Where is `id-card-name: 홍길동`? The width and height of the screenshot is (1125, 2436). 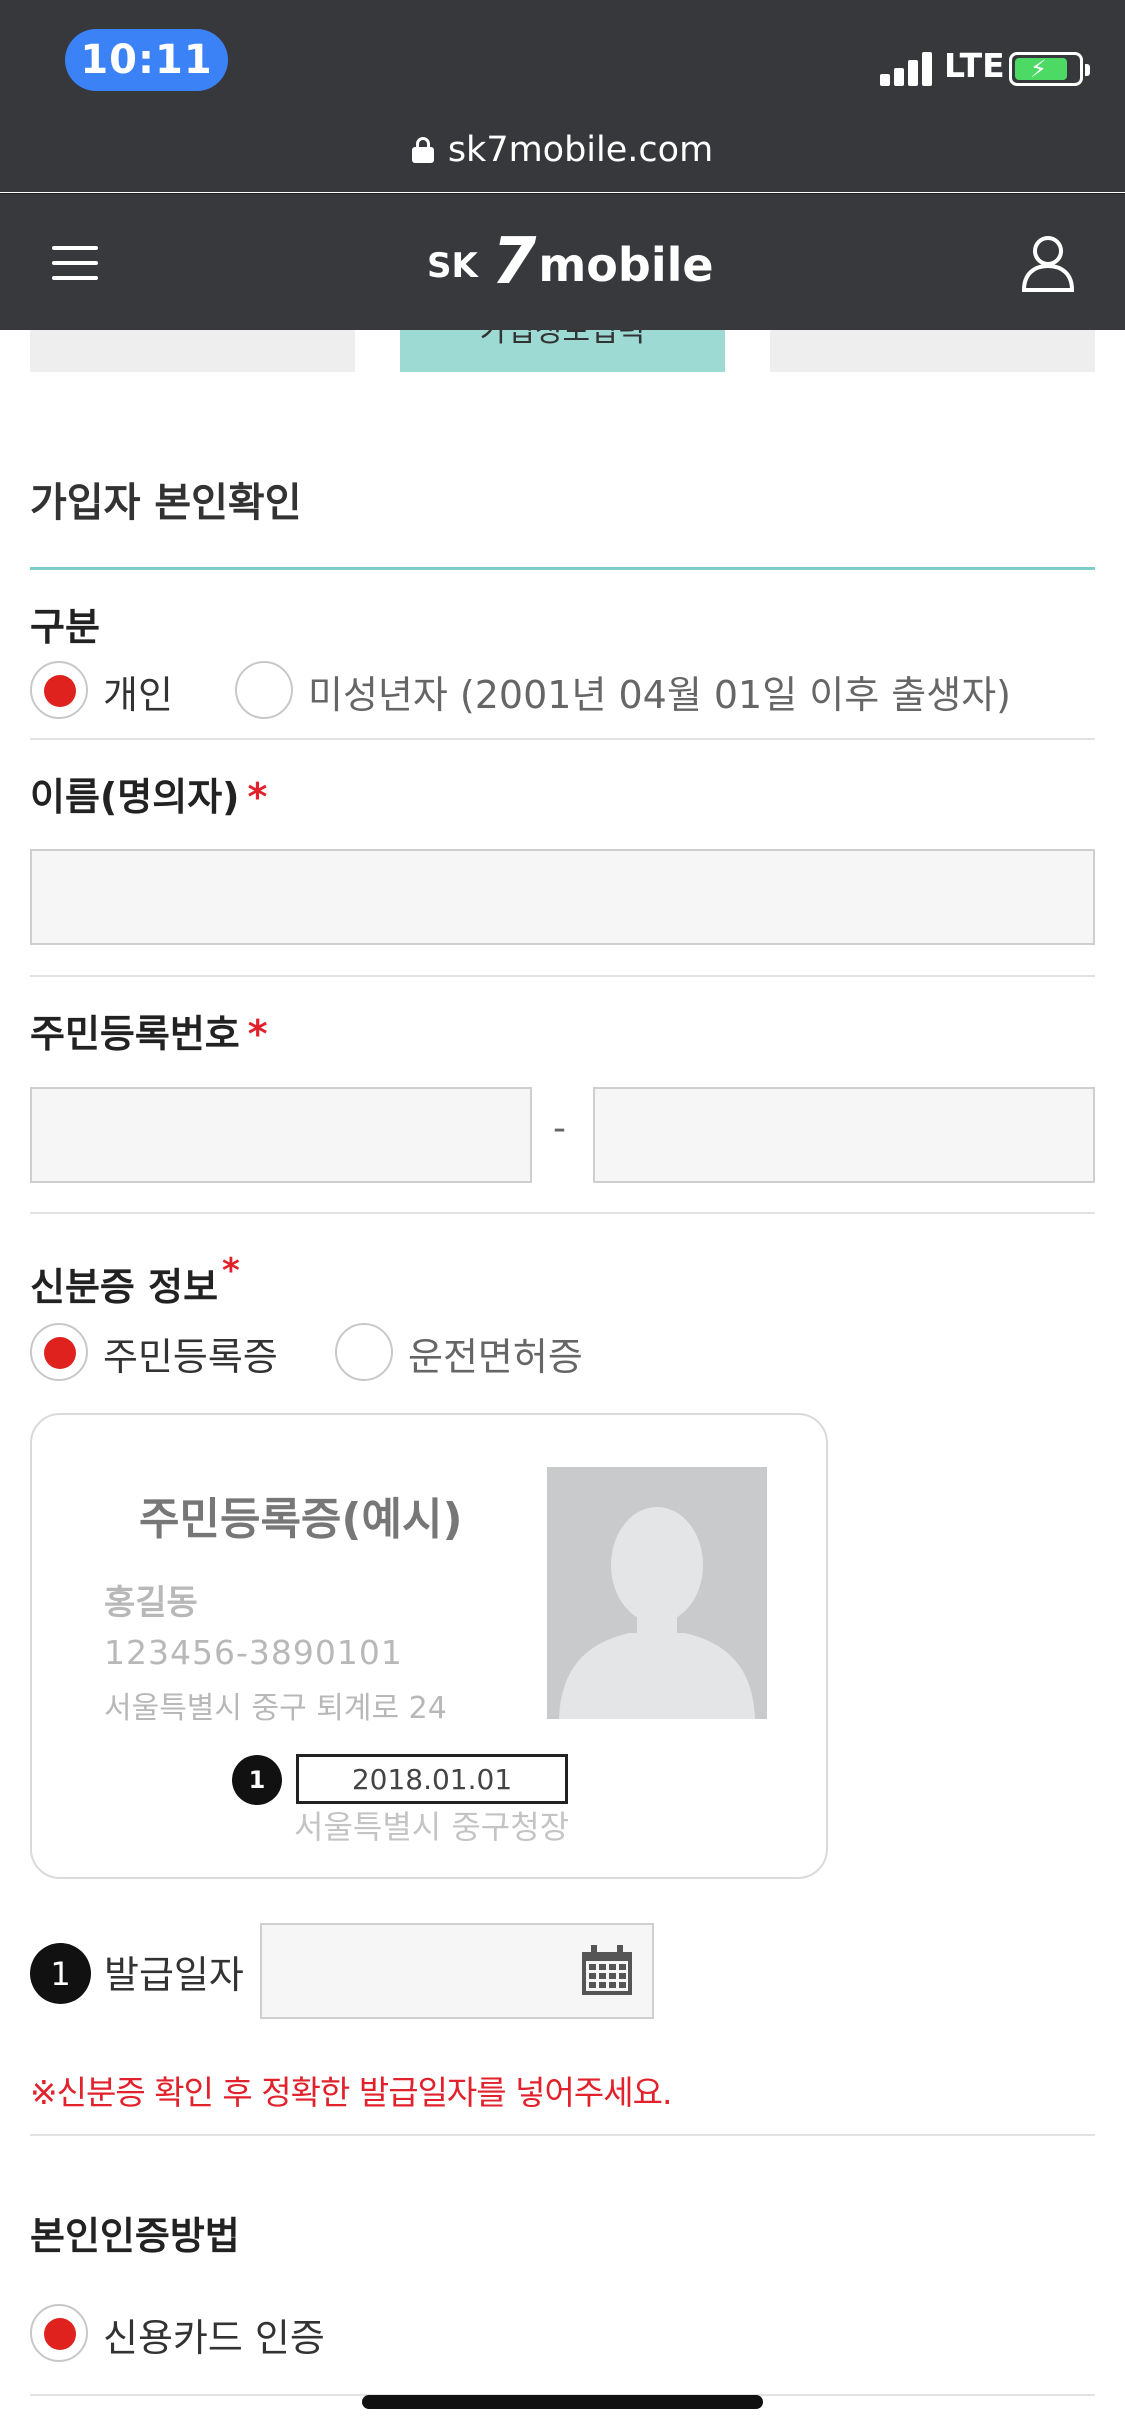
id-card-name: 홍길동 is located at coordinates (151, 1603).